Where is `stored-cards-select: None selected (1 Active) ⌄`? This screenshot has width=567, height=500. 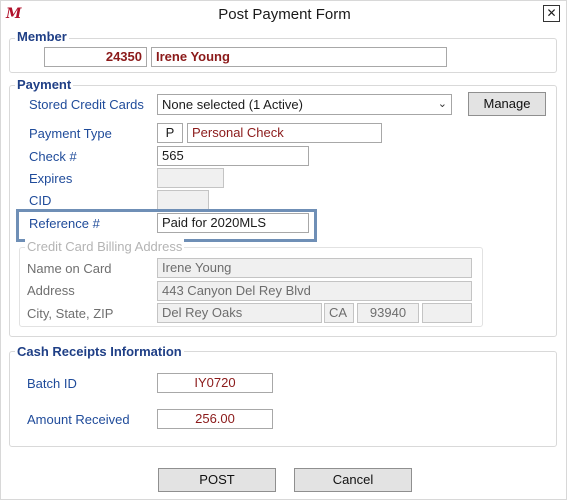
stored-cards-select: None selected (1 Active) ⌄ is located at coordinates (304, 104).